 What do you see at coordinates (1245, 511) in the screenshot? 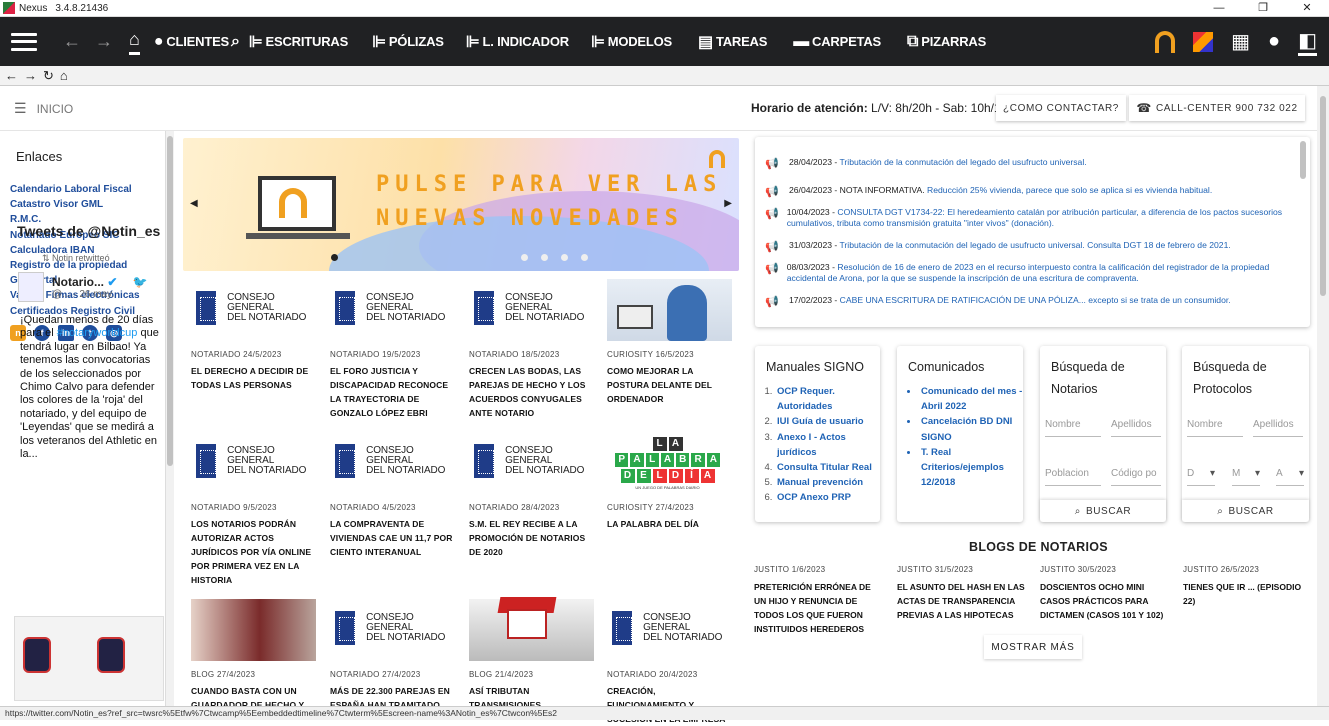
I see `buscar-protocolos-button: ⌕ BUSCAR` at bounding box center [1245, 511].